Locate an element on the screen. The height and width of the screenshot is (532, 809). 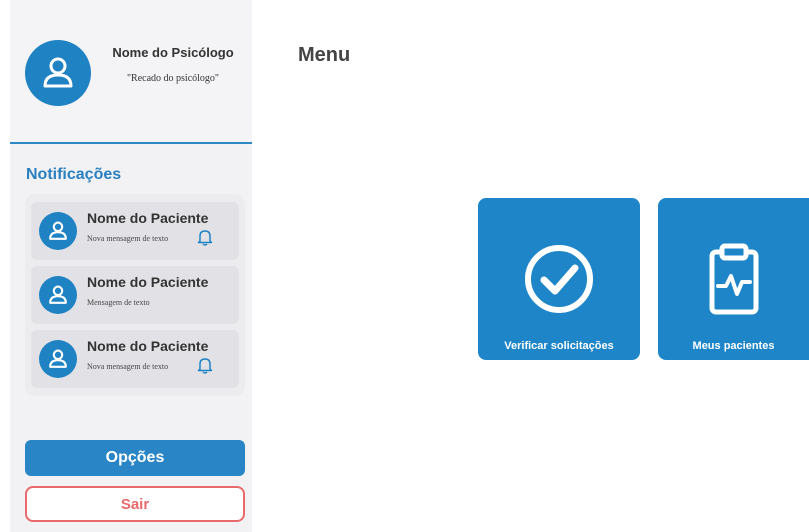
psychologist-name: Nome do Psicólogo is located at coordinates (173, 52).